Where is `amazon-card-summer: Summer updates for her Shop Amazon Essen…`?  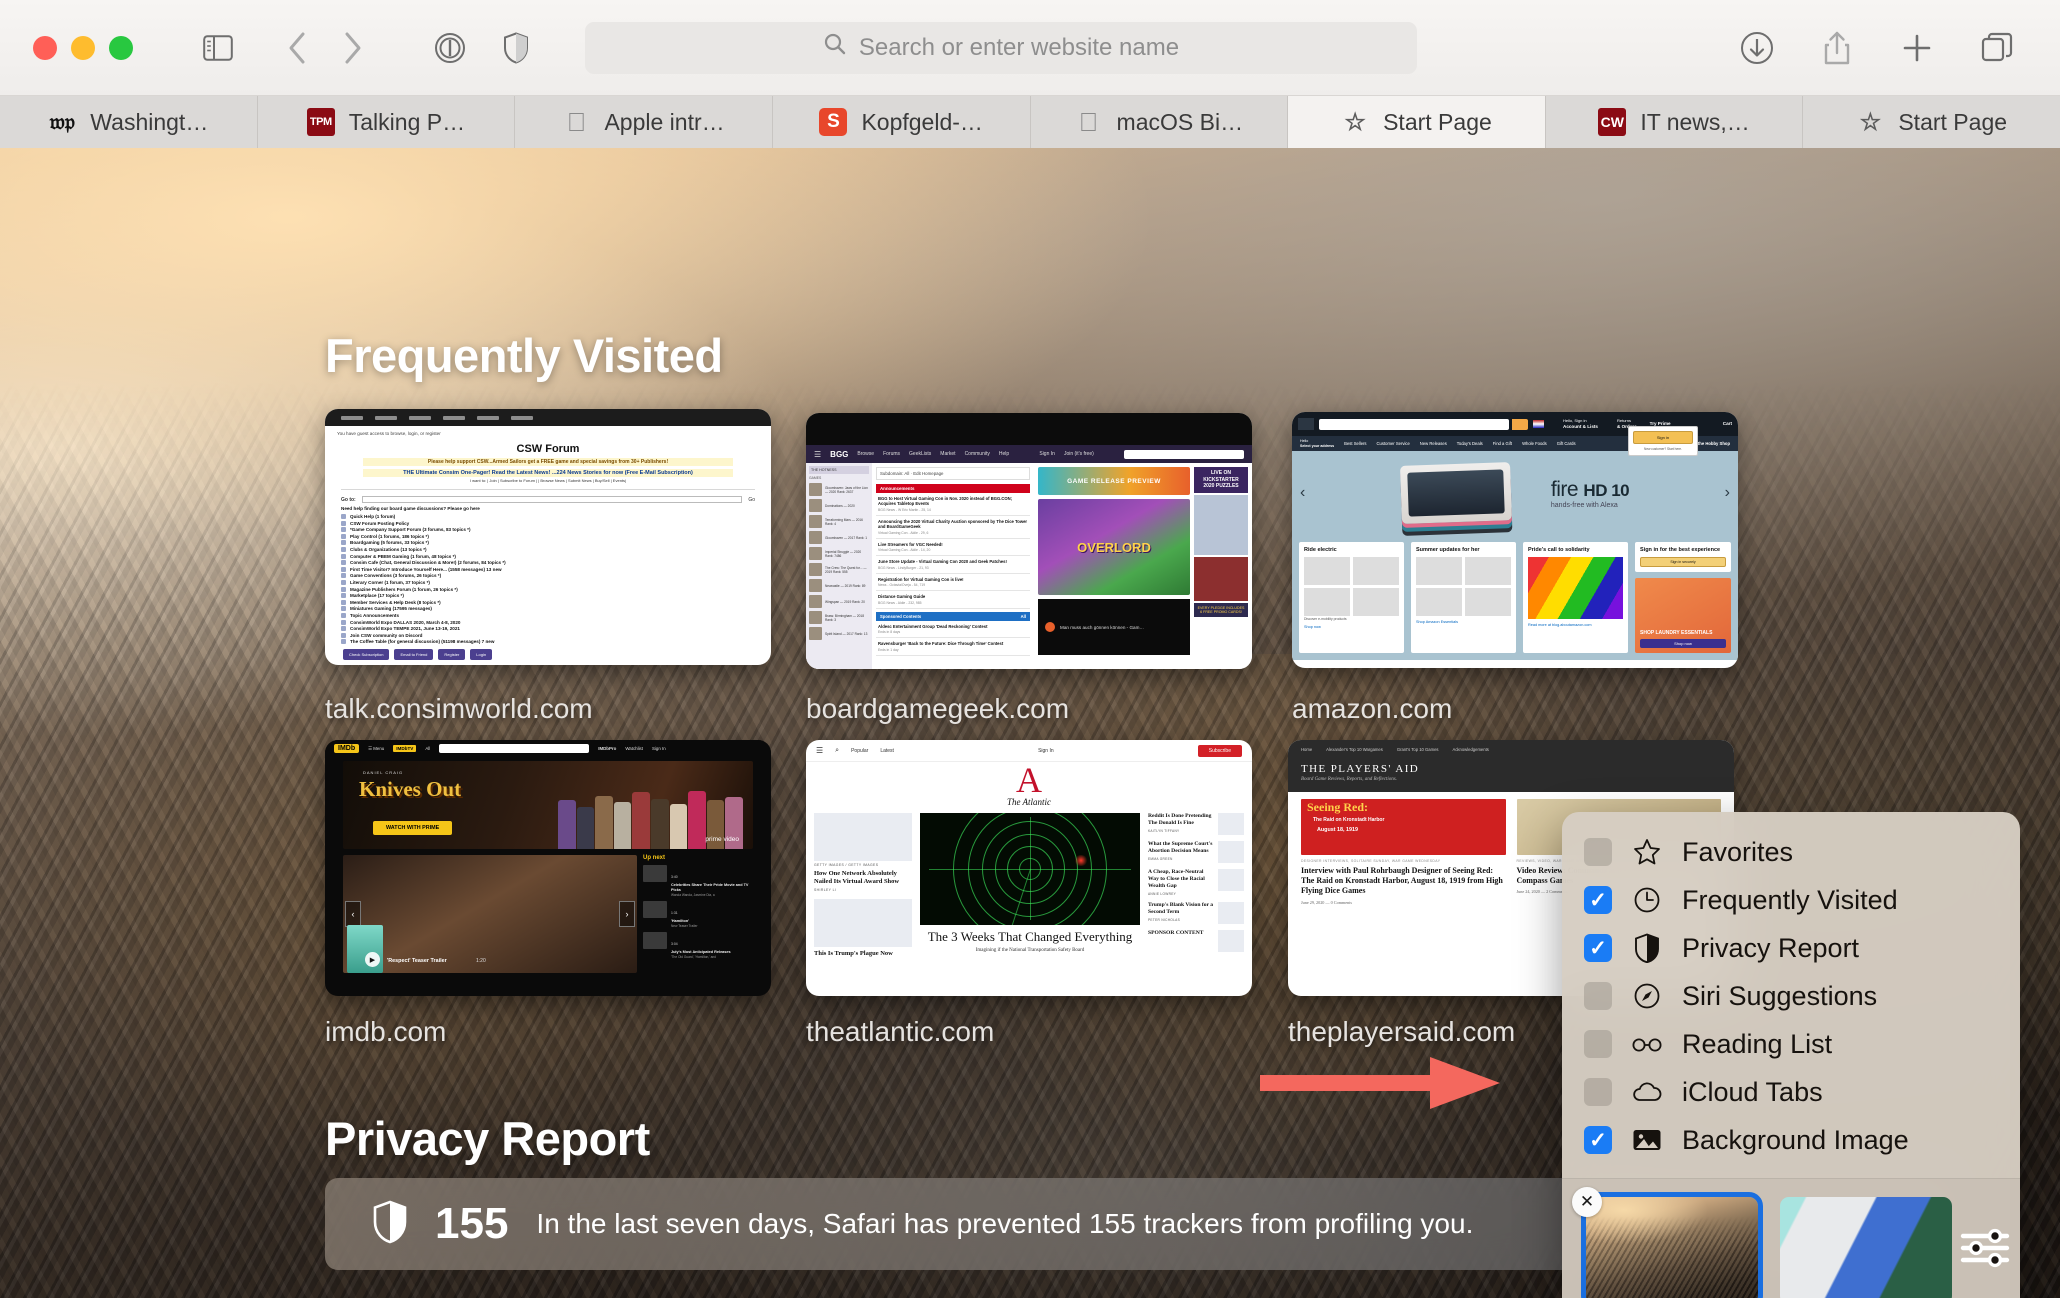 amazon-card-summer: Summer updates for her Shop Amazon Essen… is located at coordinates (1463, 597).